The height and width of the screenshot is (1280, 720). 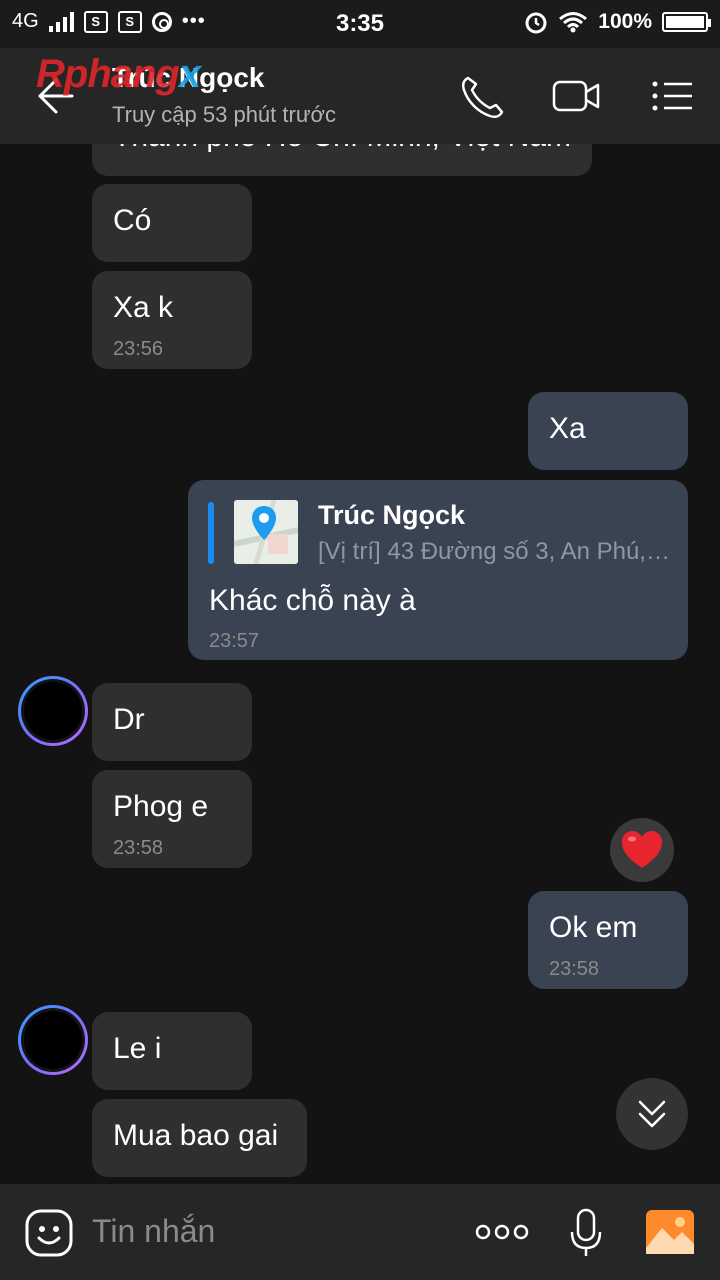 What do you see at coordinates (642, 850) in the screenshot?
I see `heart-reaction-icon` at bounding box center [642, 850].